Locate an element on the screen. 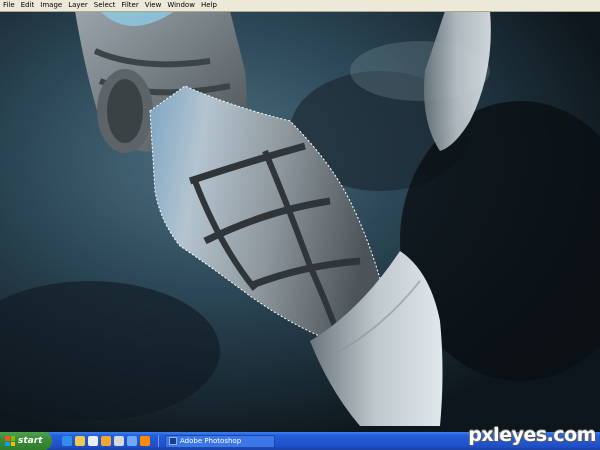 Image resolution: width=600 pixels, height=450 pixels. start-button: start is located at coordinates (26, 441).